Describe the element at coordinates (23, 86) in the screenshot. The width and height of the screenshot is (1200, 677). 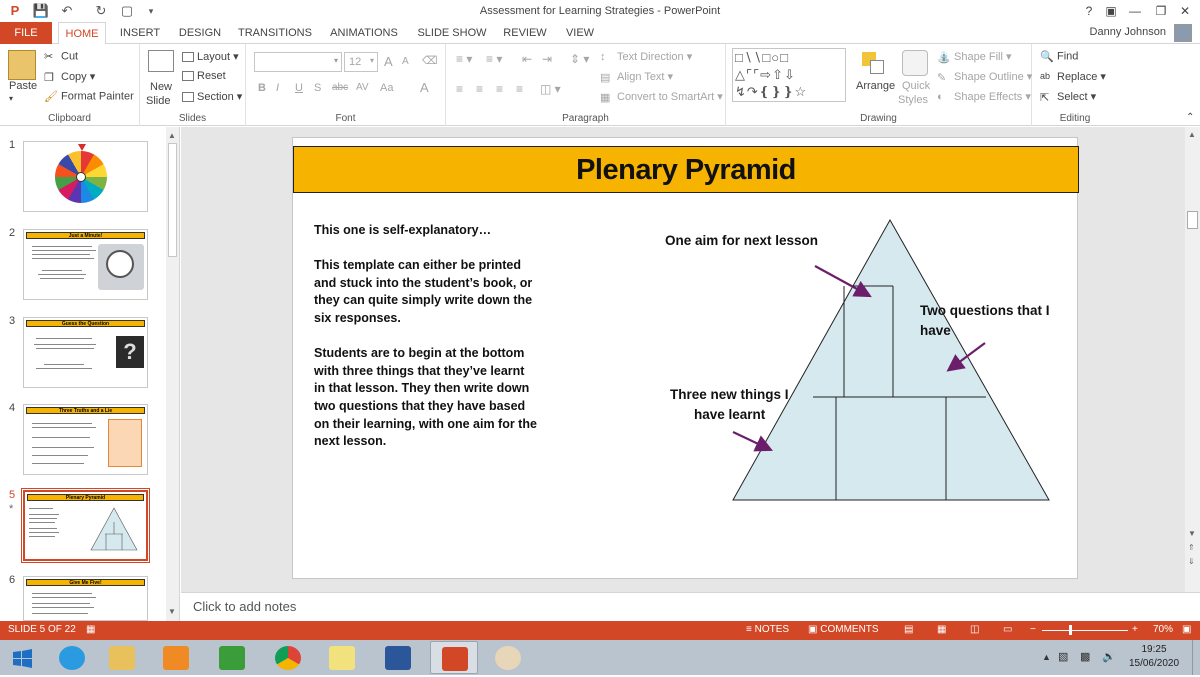
I see `paste-button: Paste` at that location.